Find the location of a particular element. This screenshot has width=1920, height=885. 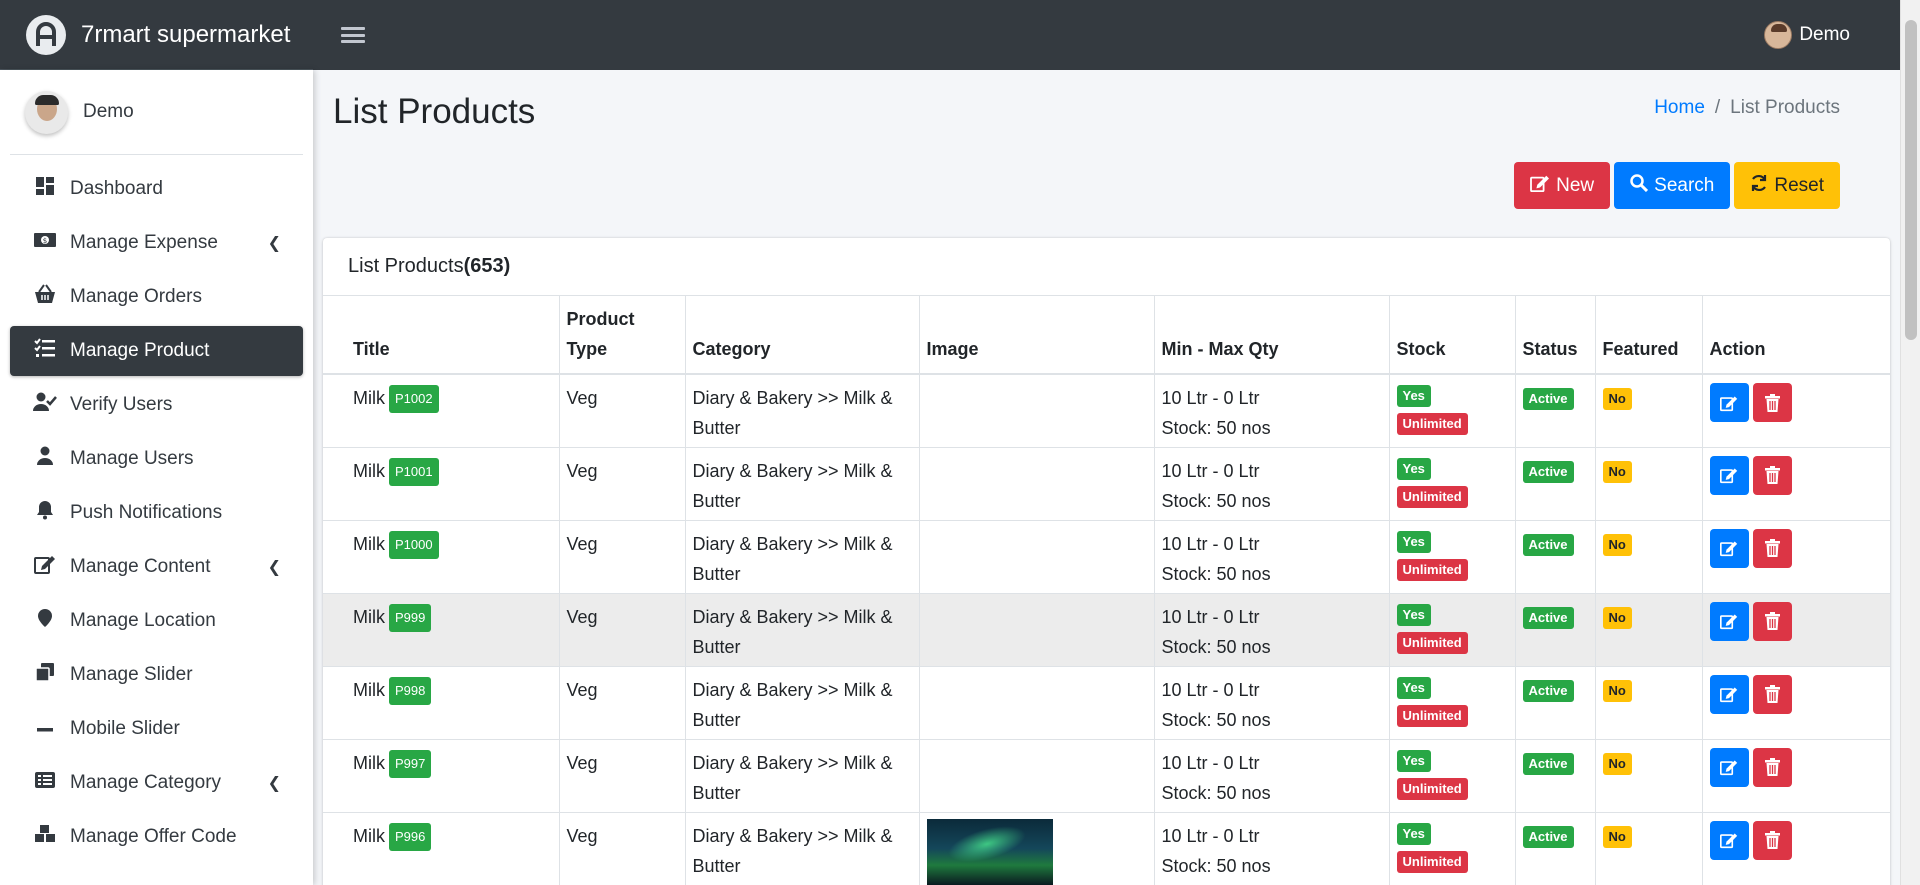

cell-title: Milk P1002 is located at coordinates (441, 411).